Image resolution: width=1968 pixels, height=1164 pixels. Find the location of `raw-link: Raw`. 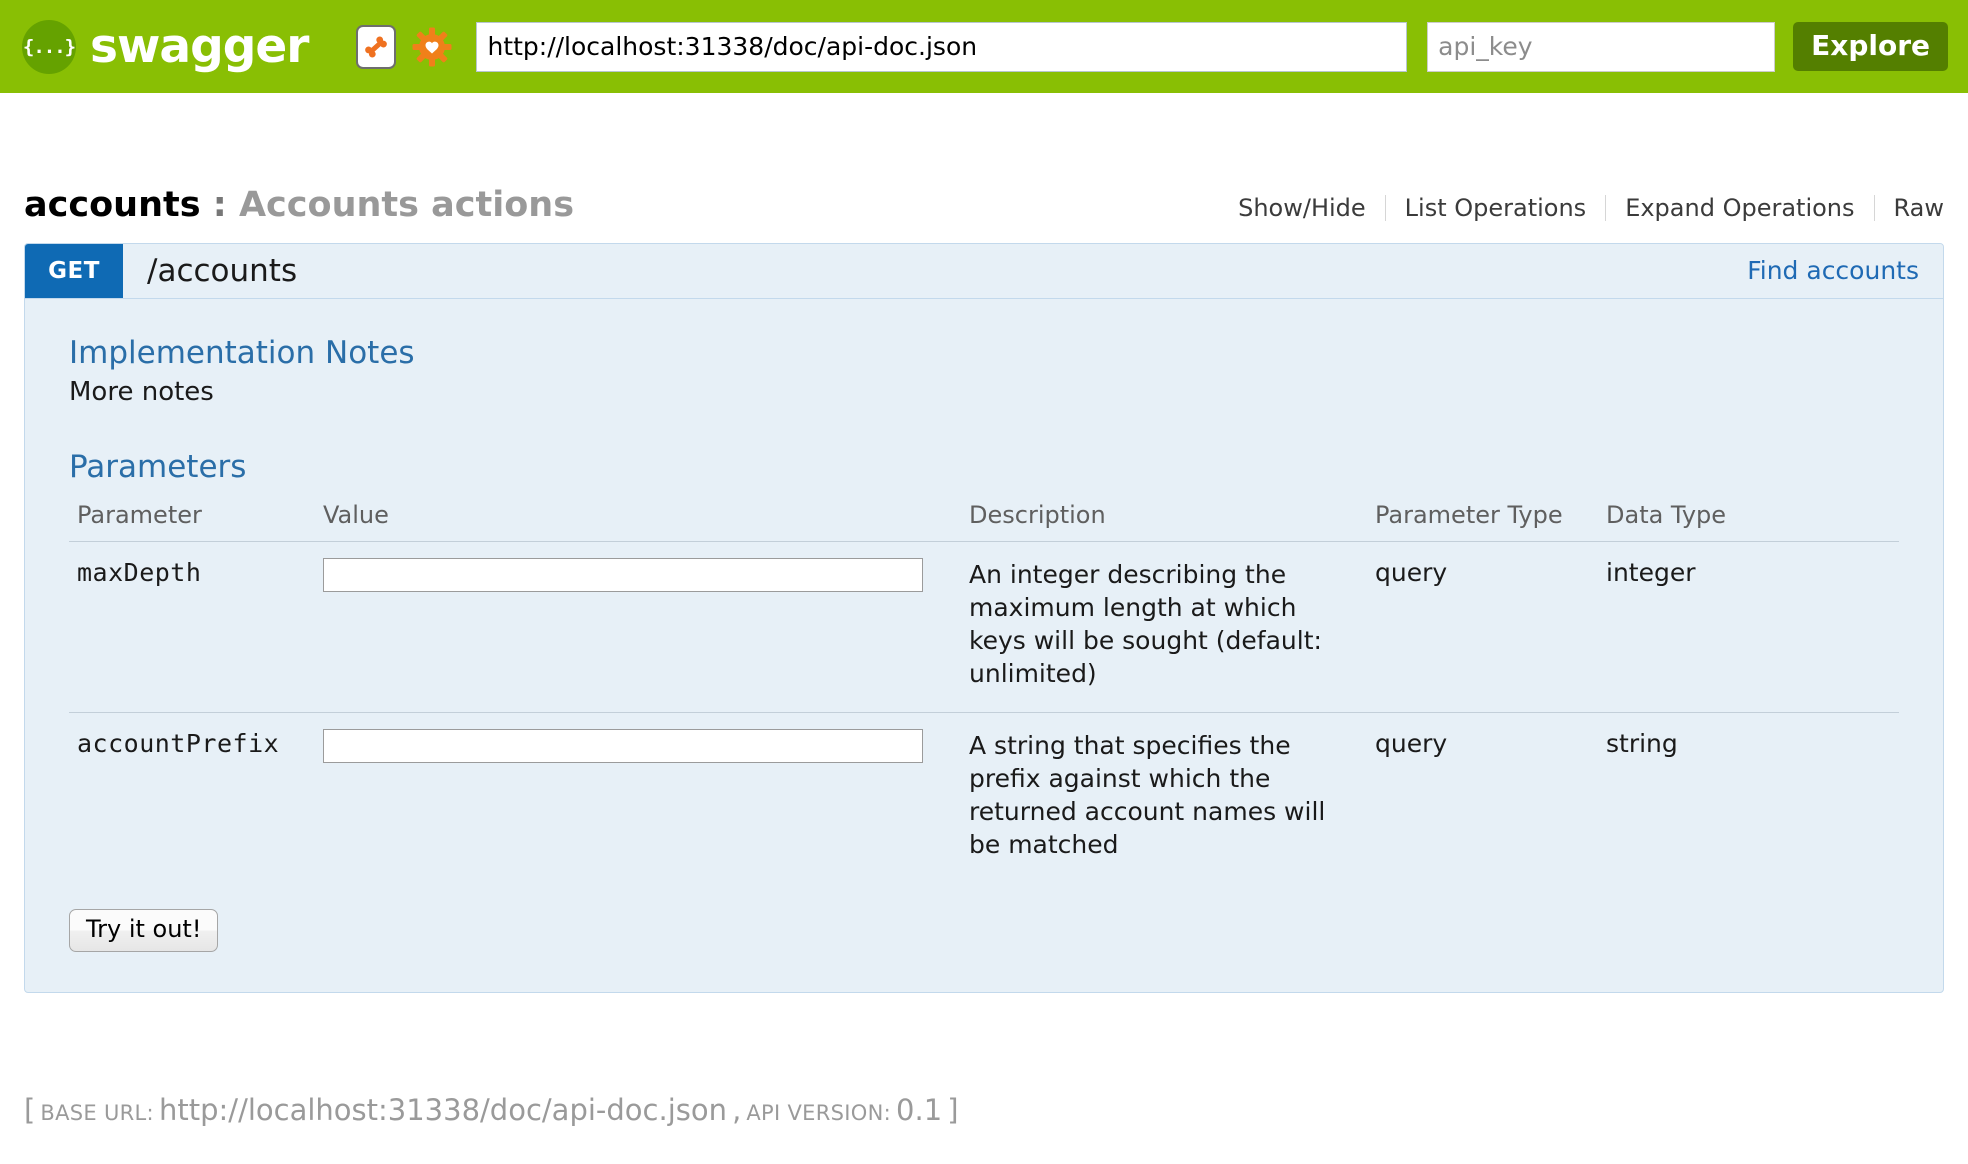

raw-link: Raw is located at coordinates (1909, 208).